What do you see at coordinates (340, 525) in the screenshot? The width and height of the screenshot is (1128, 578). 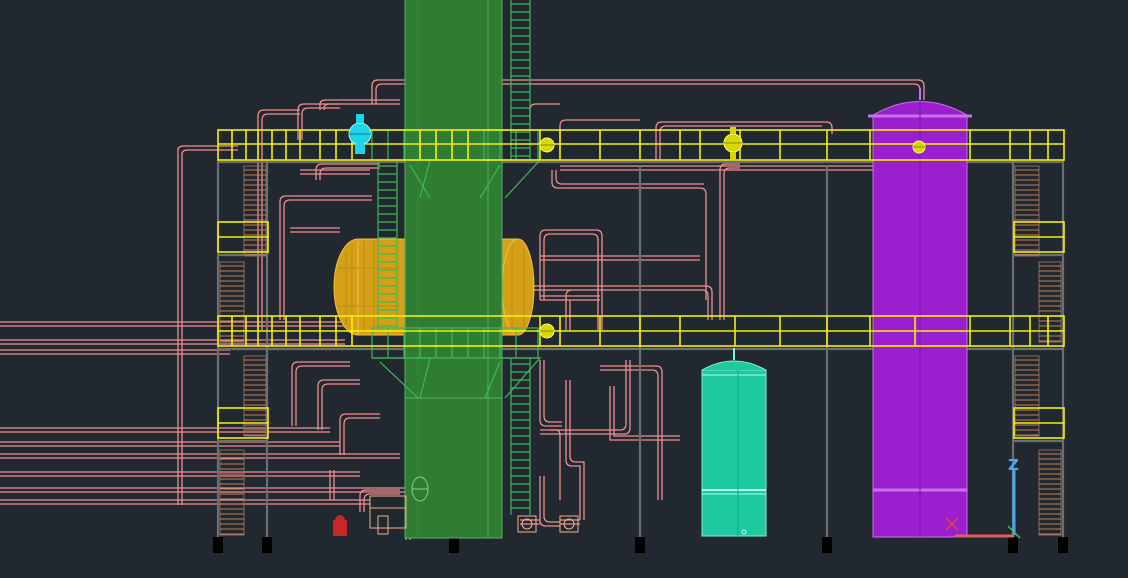 I see `red-pump` at bounding box center [340, 525].